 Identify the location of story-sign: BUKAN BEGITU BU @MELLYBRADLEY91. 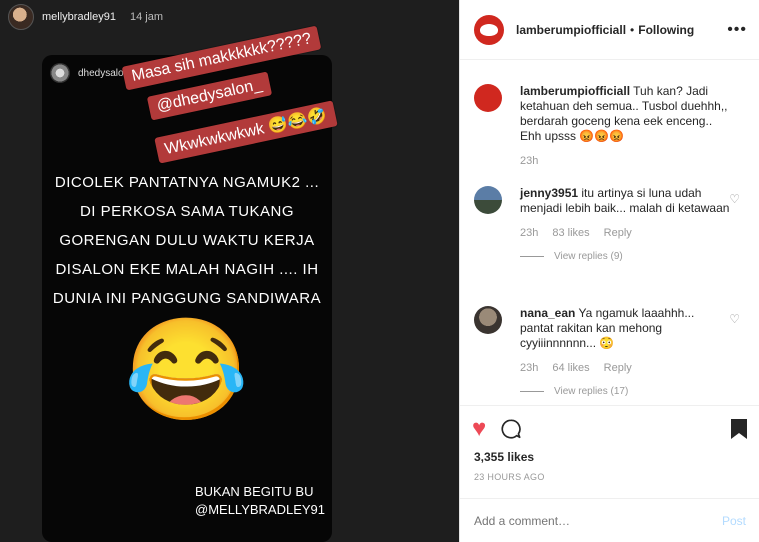
(260, 501).